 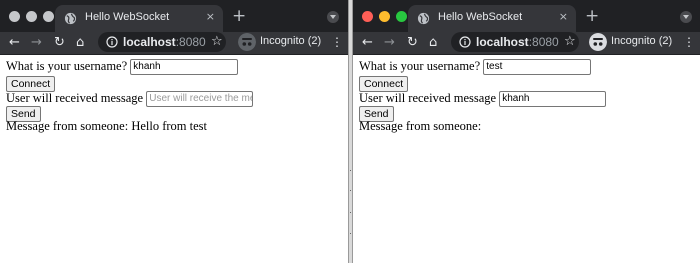 I want to click on message-row: Message from someone:, so click(x=420, y=126).